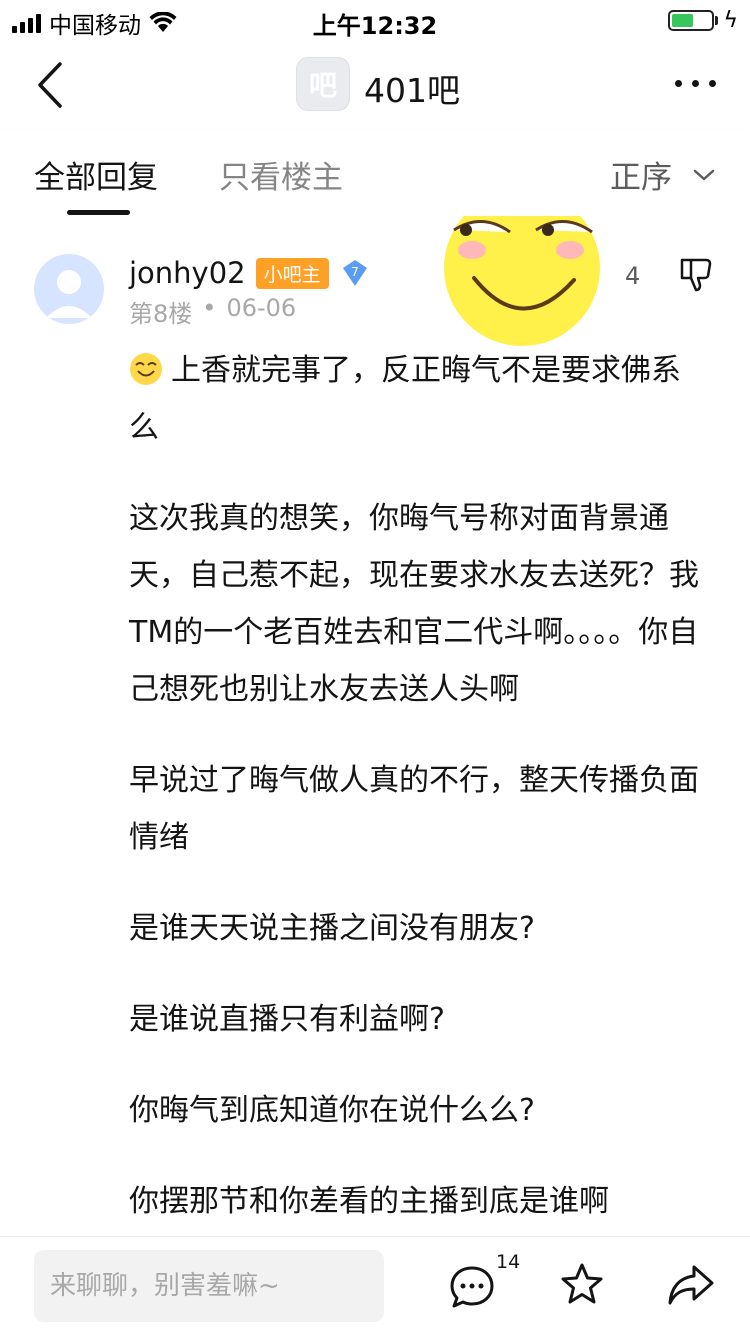 This screenshot has width=750, height=1334. I want to click on post-paragraph-6: 你晦气到底知道你在说什么么?, so click(332, 1110).